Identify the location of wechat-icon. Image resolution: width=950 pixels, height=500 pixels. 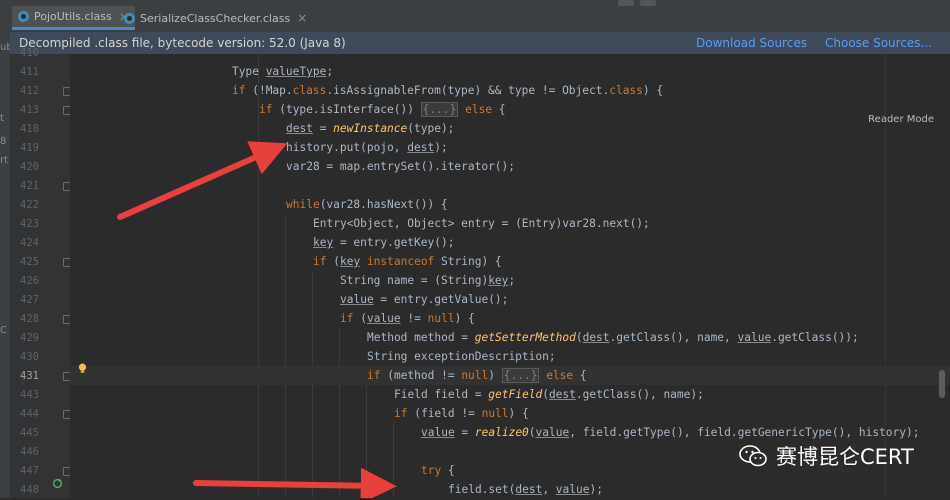
(753, 456).